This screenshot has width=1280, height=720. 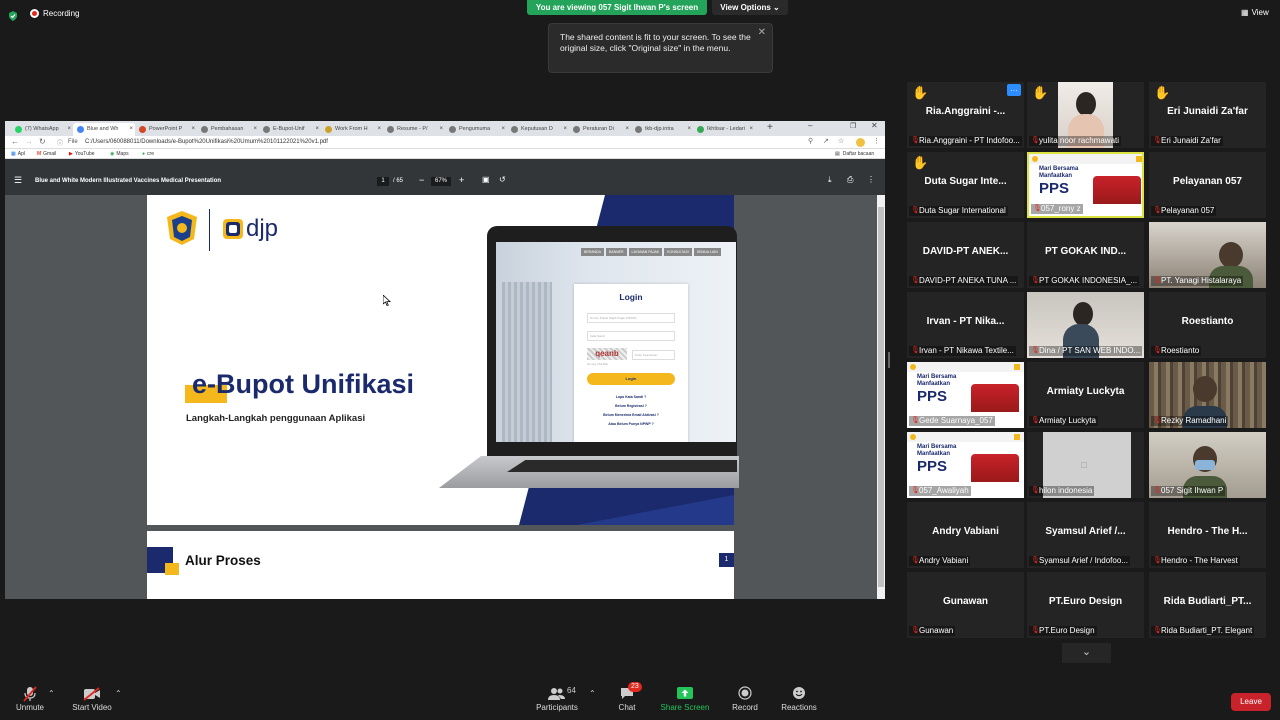 I want to click on more-menu-icon: ⋮, so click(x=876, y=141).